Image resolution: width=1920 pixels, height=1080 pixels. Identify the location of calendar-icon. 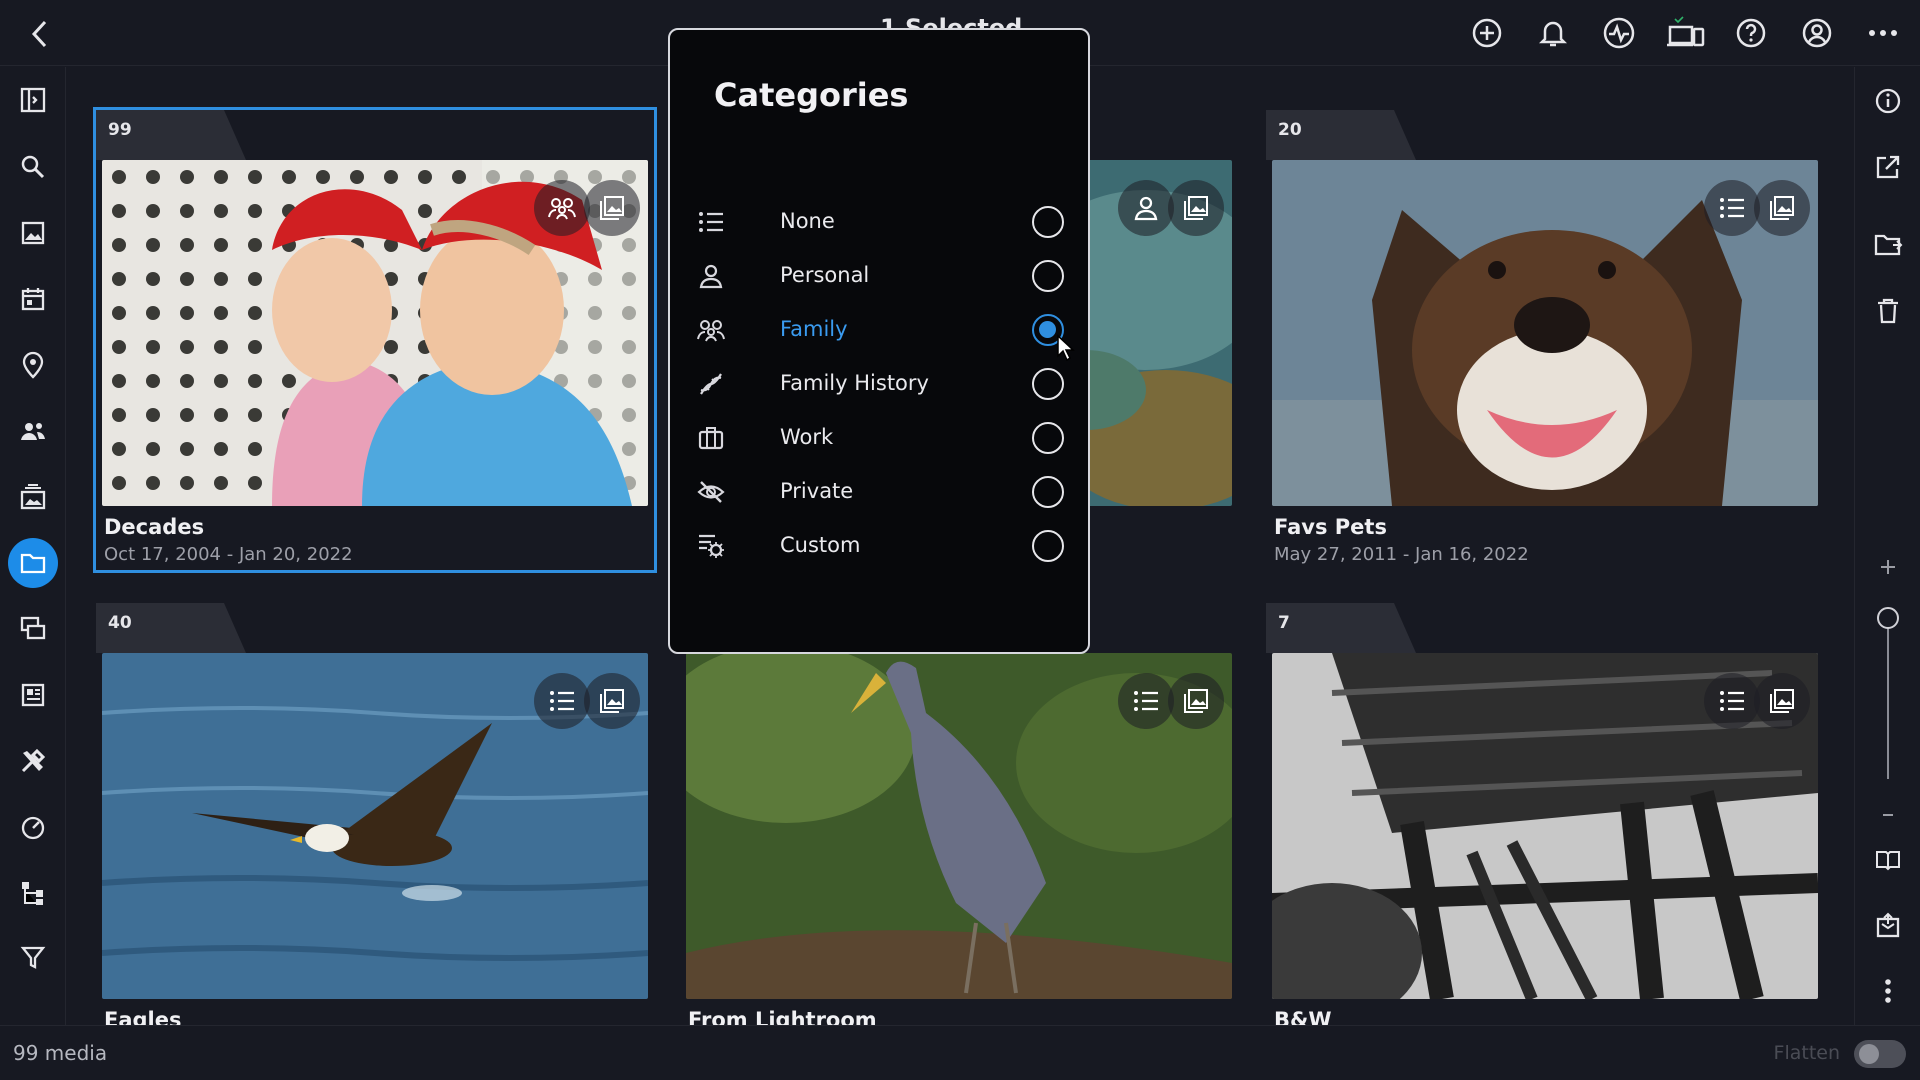
(33, 299).